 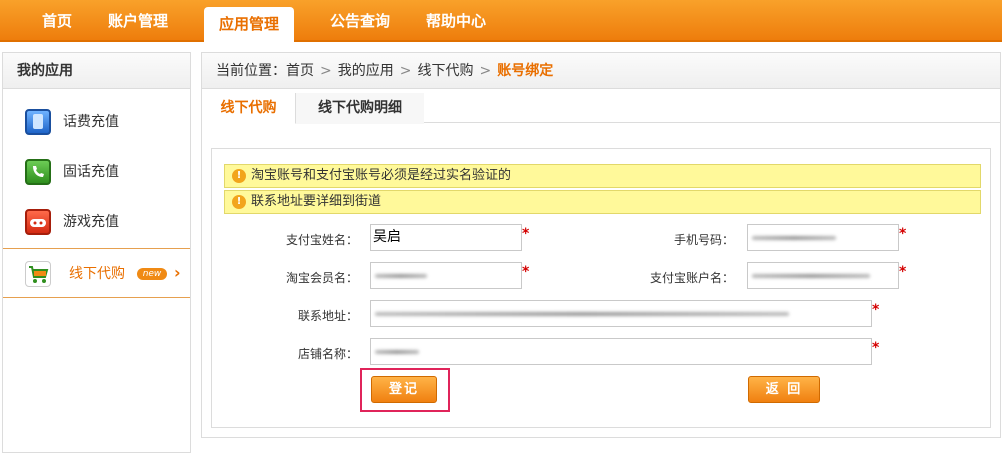 I want to click on notice-text: 淘宝账号和支付宝账号必须是经过实名验证的, so click(x=381, y=175).